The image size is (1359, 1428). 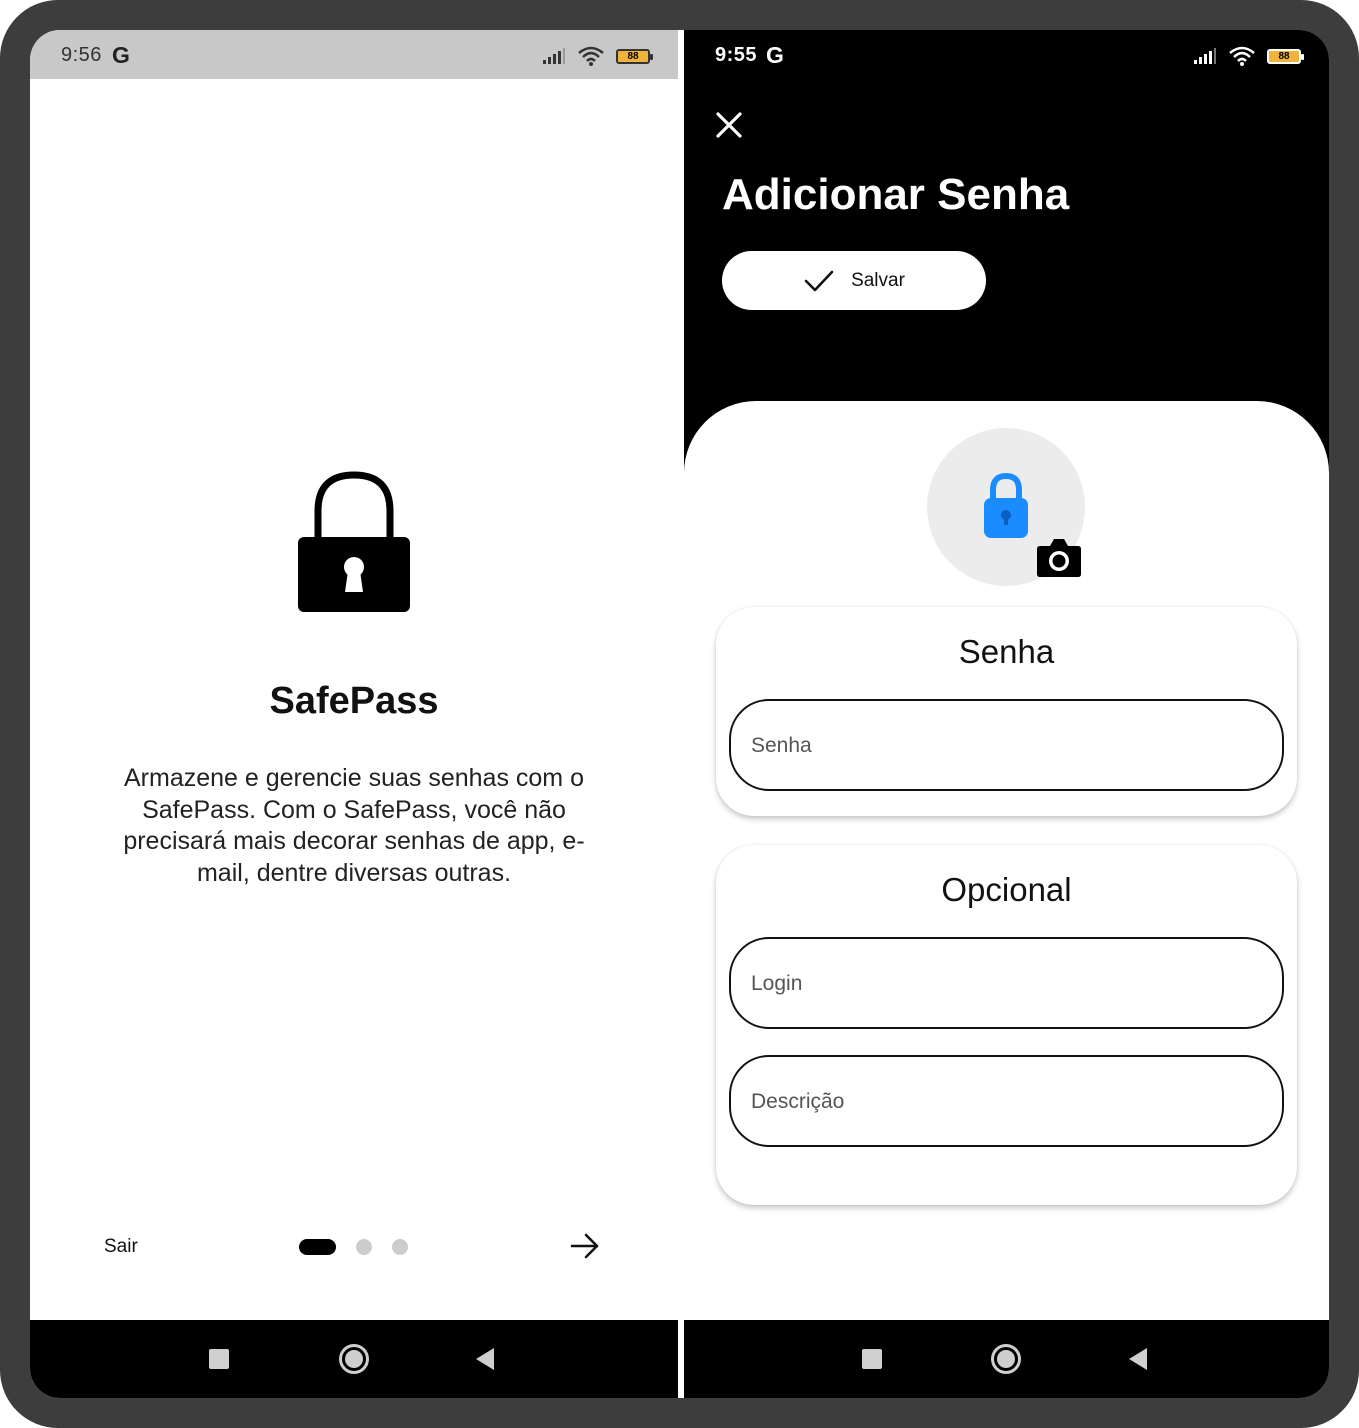 I want to click on app-title: SafePass, so click(x=354, y=701).